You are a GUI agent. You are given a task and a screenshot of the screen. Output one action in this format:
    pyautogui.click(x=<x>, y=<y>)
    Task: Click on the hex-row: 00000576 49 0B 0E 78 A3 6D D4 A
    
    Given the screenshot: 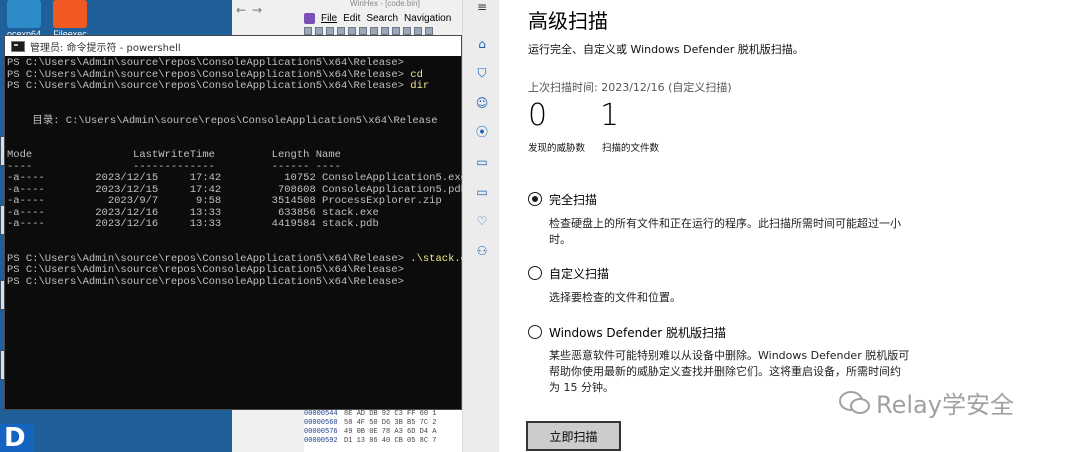 What is the action you would take?
    pyautogui.click(x=370, y=432)
    